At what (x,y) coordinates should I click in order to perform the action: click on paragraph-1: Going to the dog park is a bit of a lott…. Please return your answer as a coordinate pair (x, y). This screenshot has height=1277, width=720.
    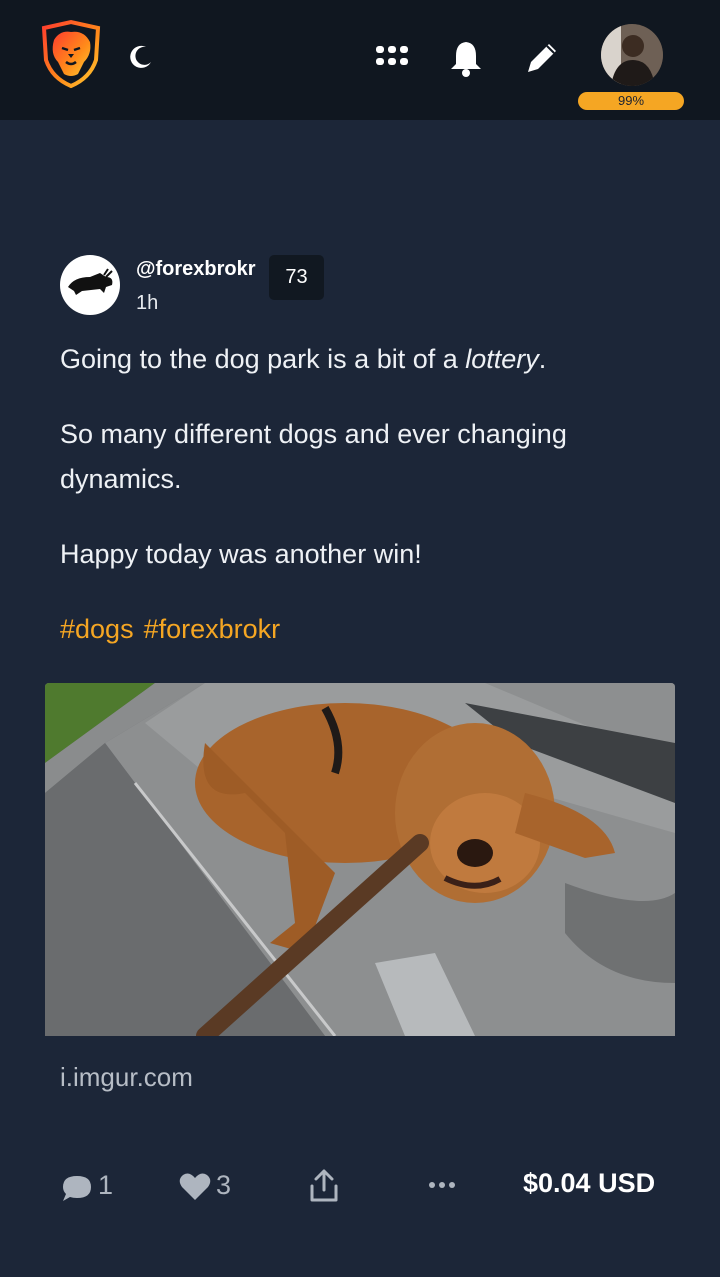
    Looking at the image, I should click on (365, 359).